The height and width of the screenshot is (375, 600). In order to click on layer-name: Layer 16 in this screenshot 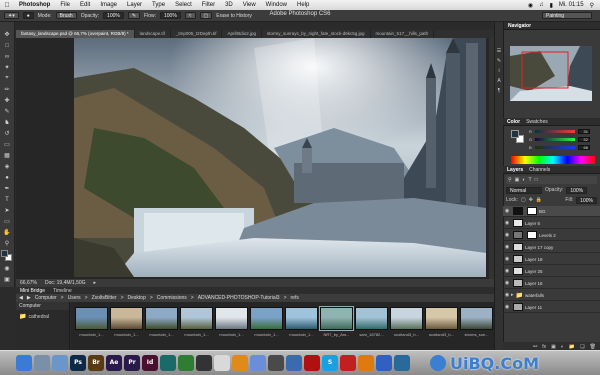, I will do `click(534, 283)`.